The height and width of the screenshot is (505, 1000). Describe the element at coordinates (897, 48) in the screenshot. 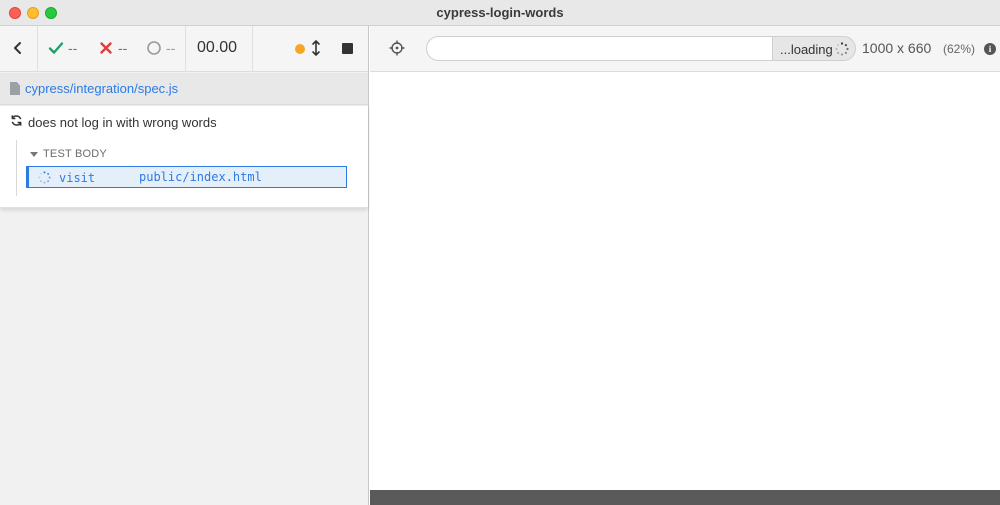

I see `viewport-size: 1000 x 660` at that location.